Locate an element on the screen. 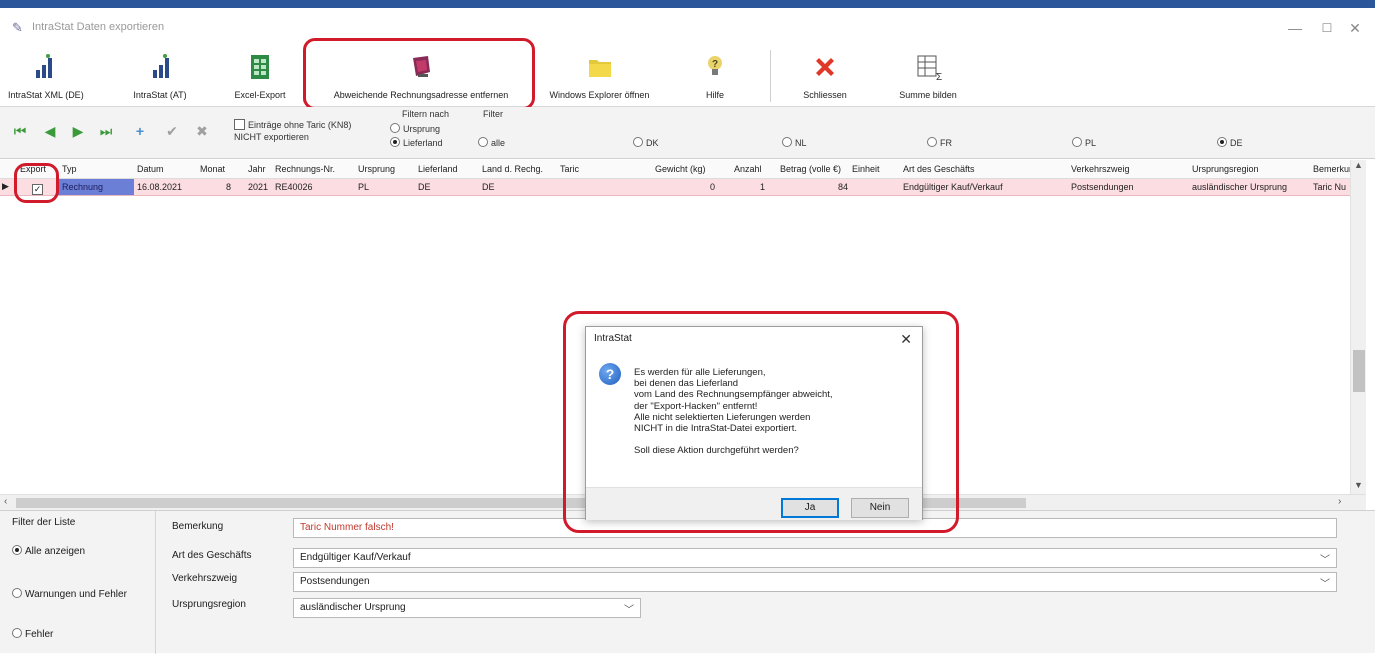  intrastat-de-button: IntraStat XML (DE) is located at coordinates (46, 78).